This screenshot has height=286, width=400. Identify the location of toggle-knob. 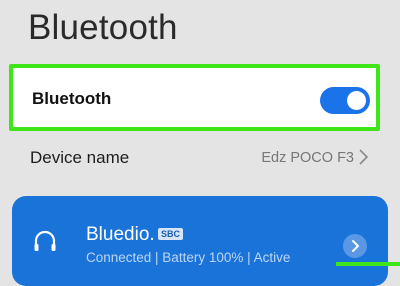
(356, 100).